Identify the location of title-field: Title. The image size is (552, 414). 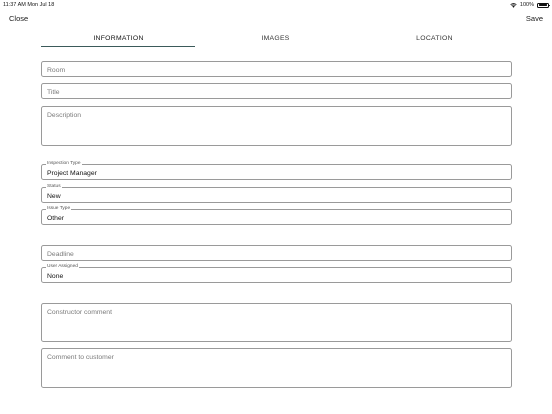
(276, 91).